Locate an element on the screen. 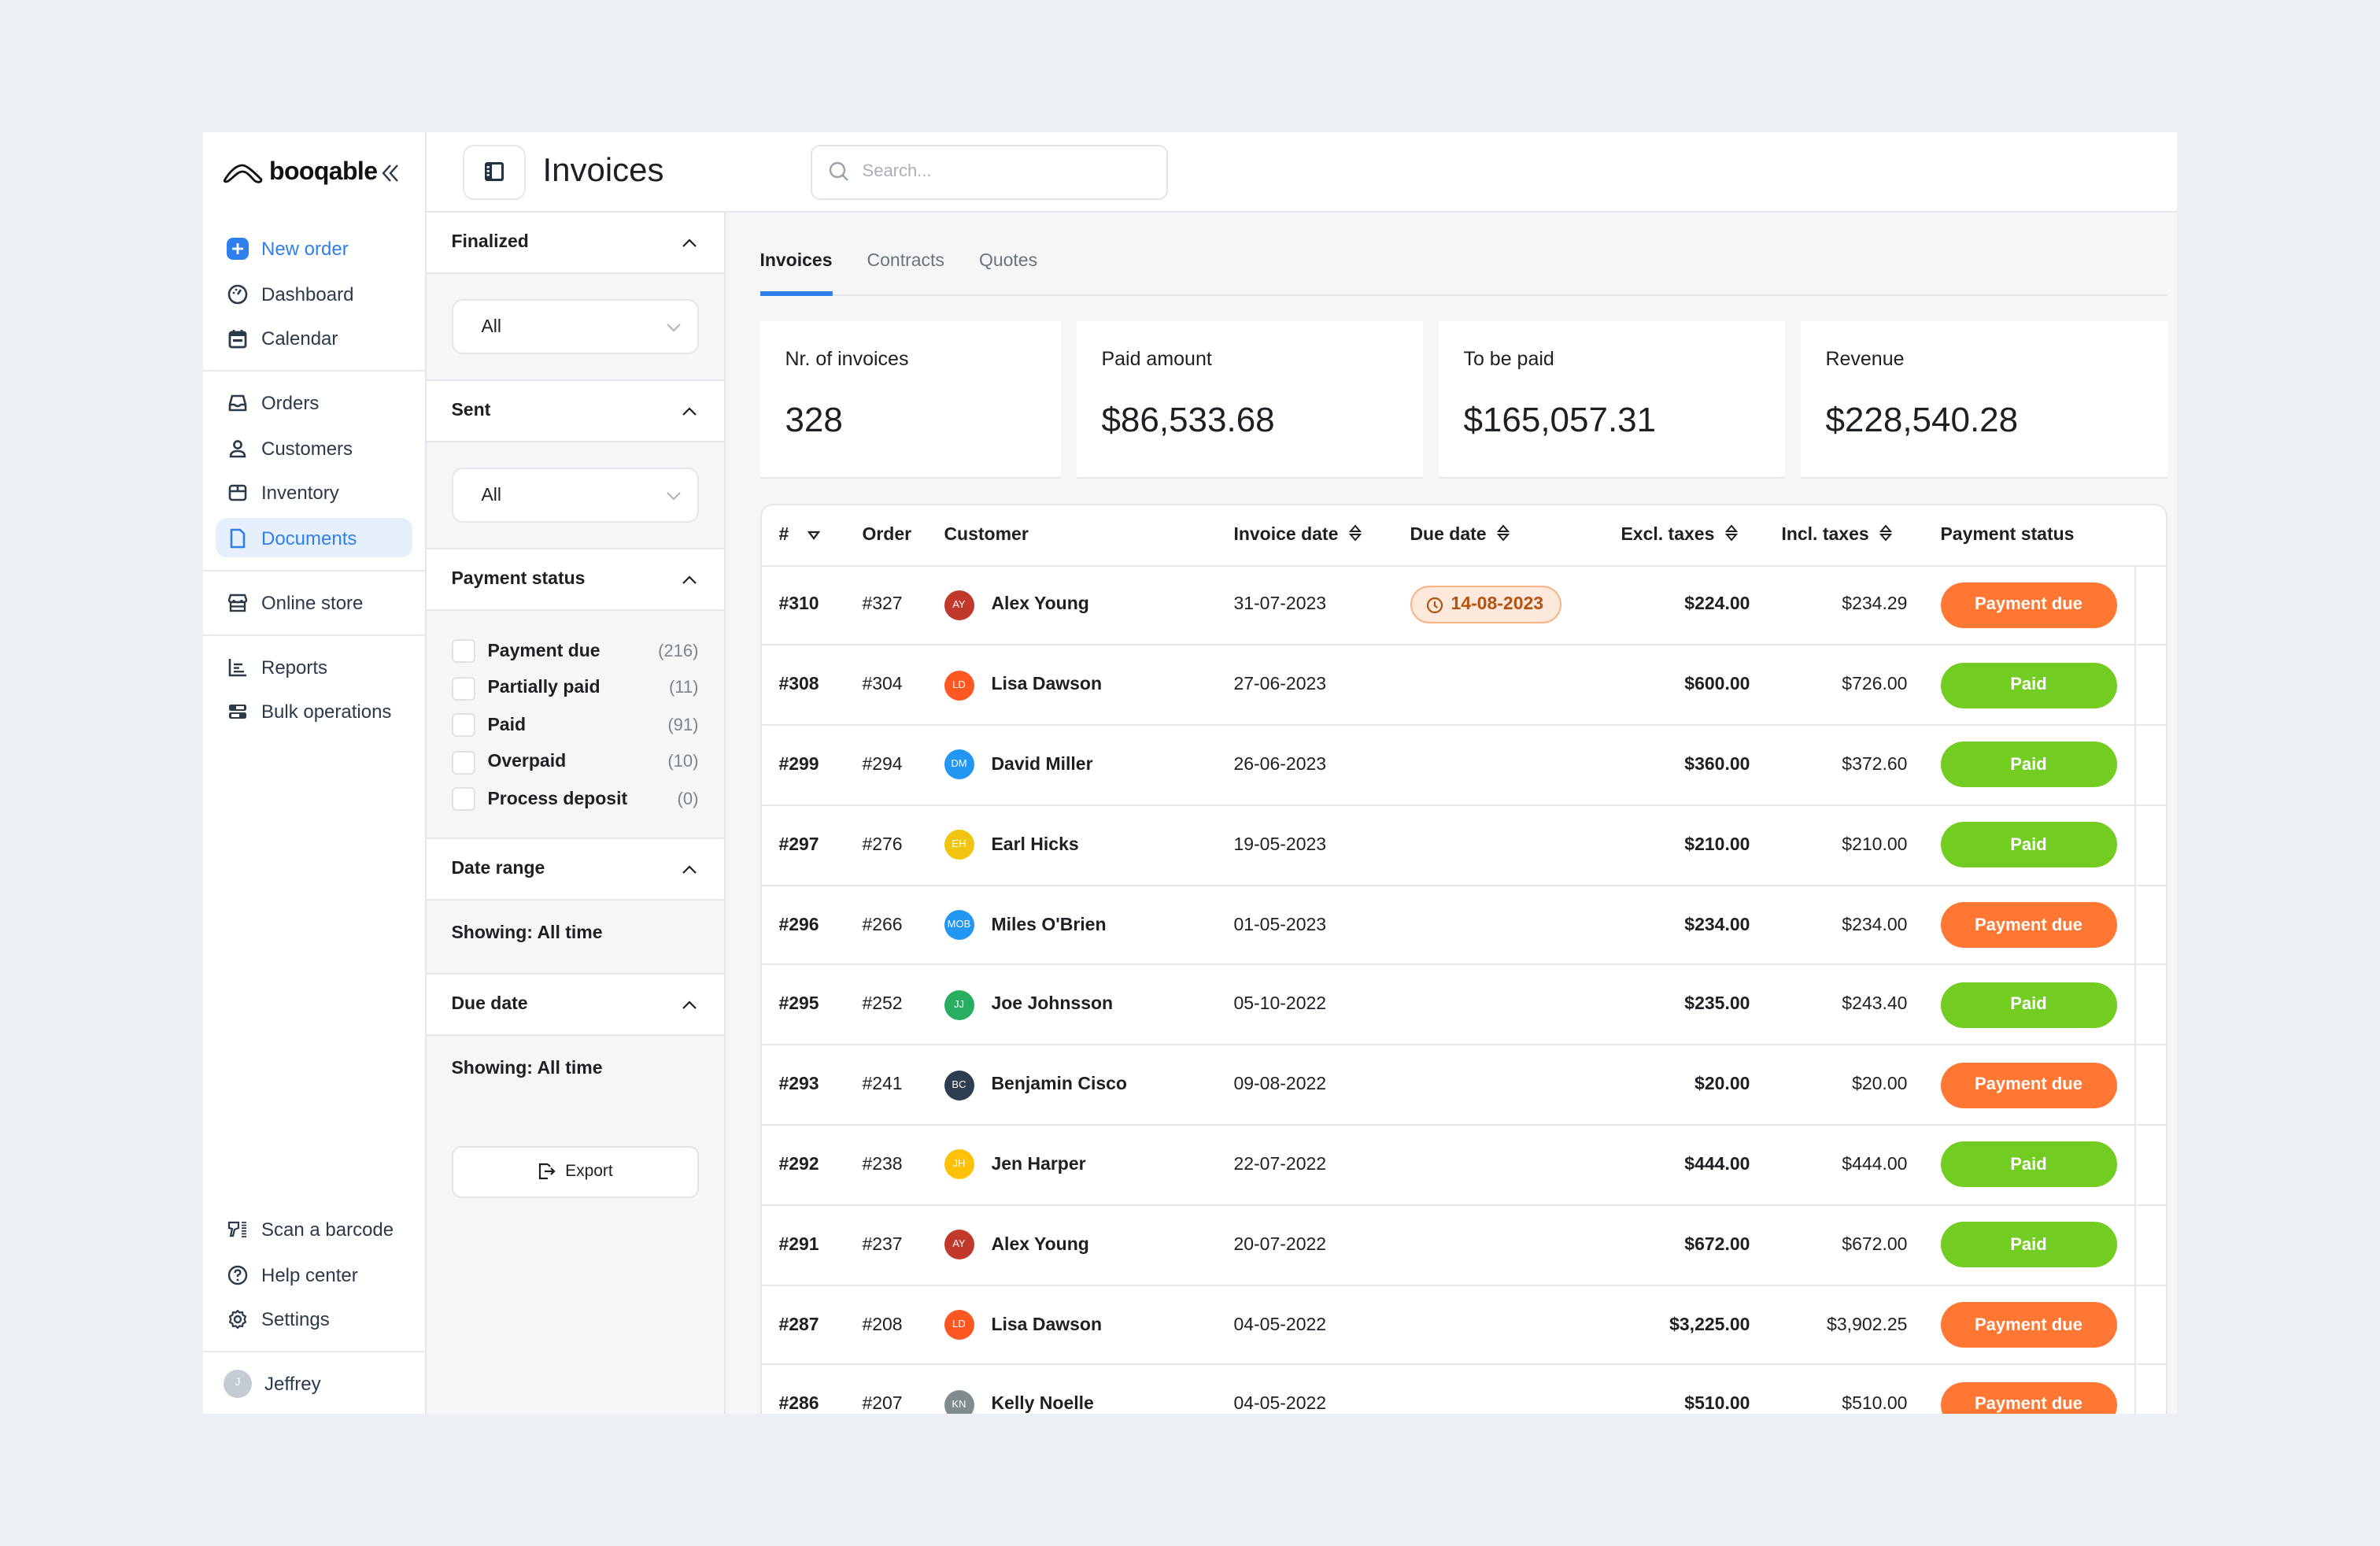 The width and height of the screenshot is (2380, 1546). option-label: Payment due is located at coordinates (544, 651).